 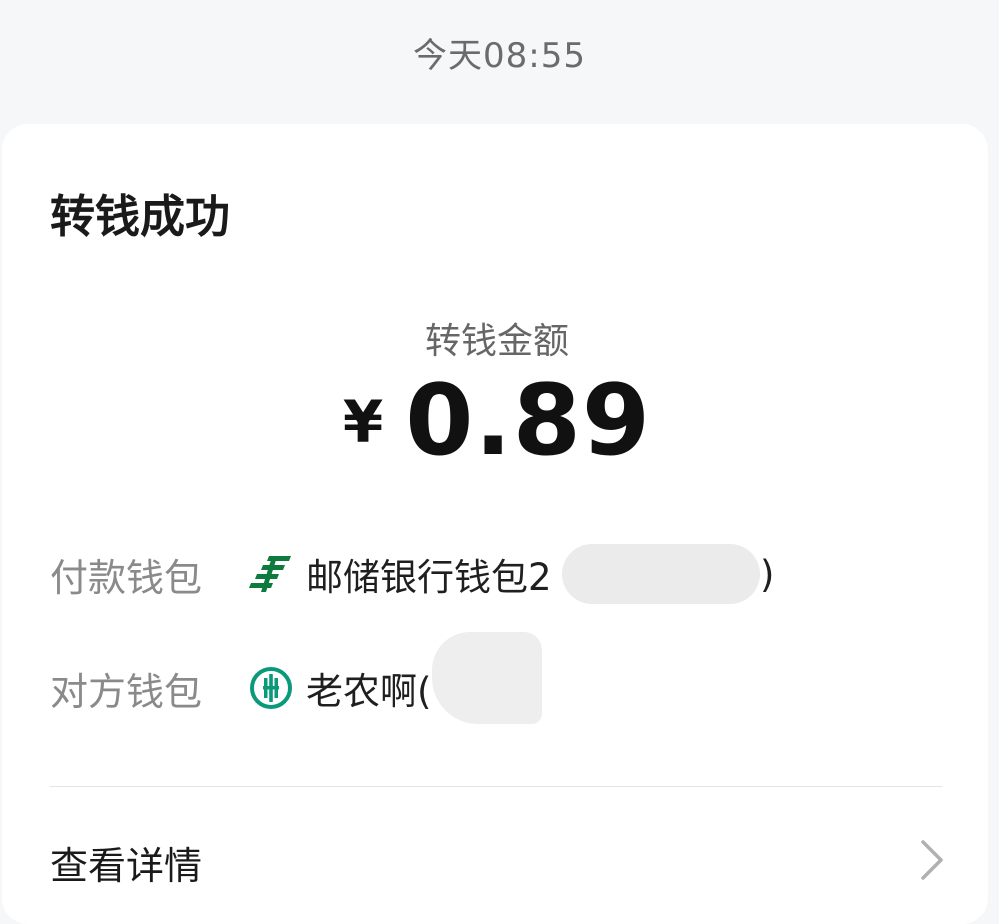 I want to click on pay-wallet-name: 邮储银行钱包2, so click(x=429, y=577).